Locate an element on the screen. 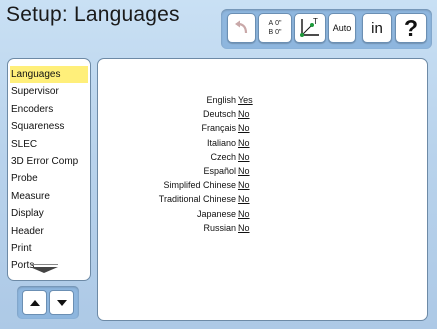  undo-button is located at coordinates (241, 28).